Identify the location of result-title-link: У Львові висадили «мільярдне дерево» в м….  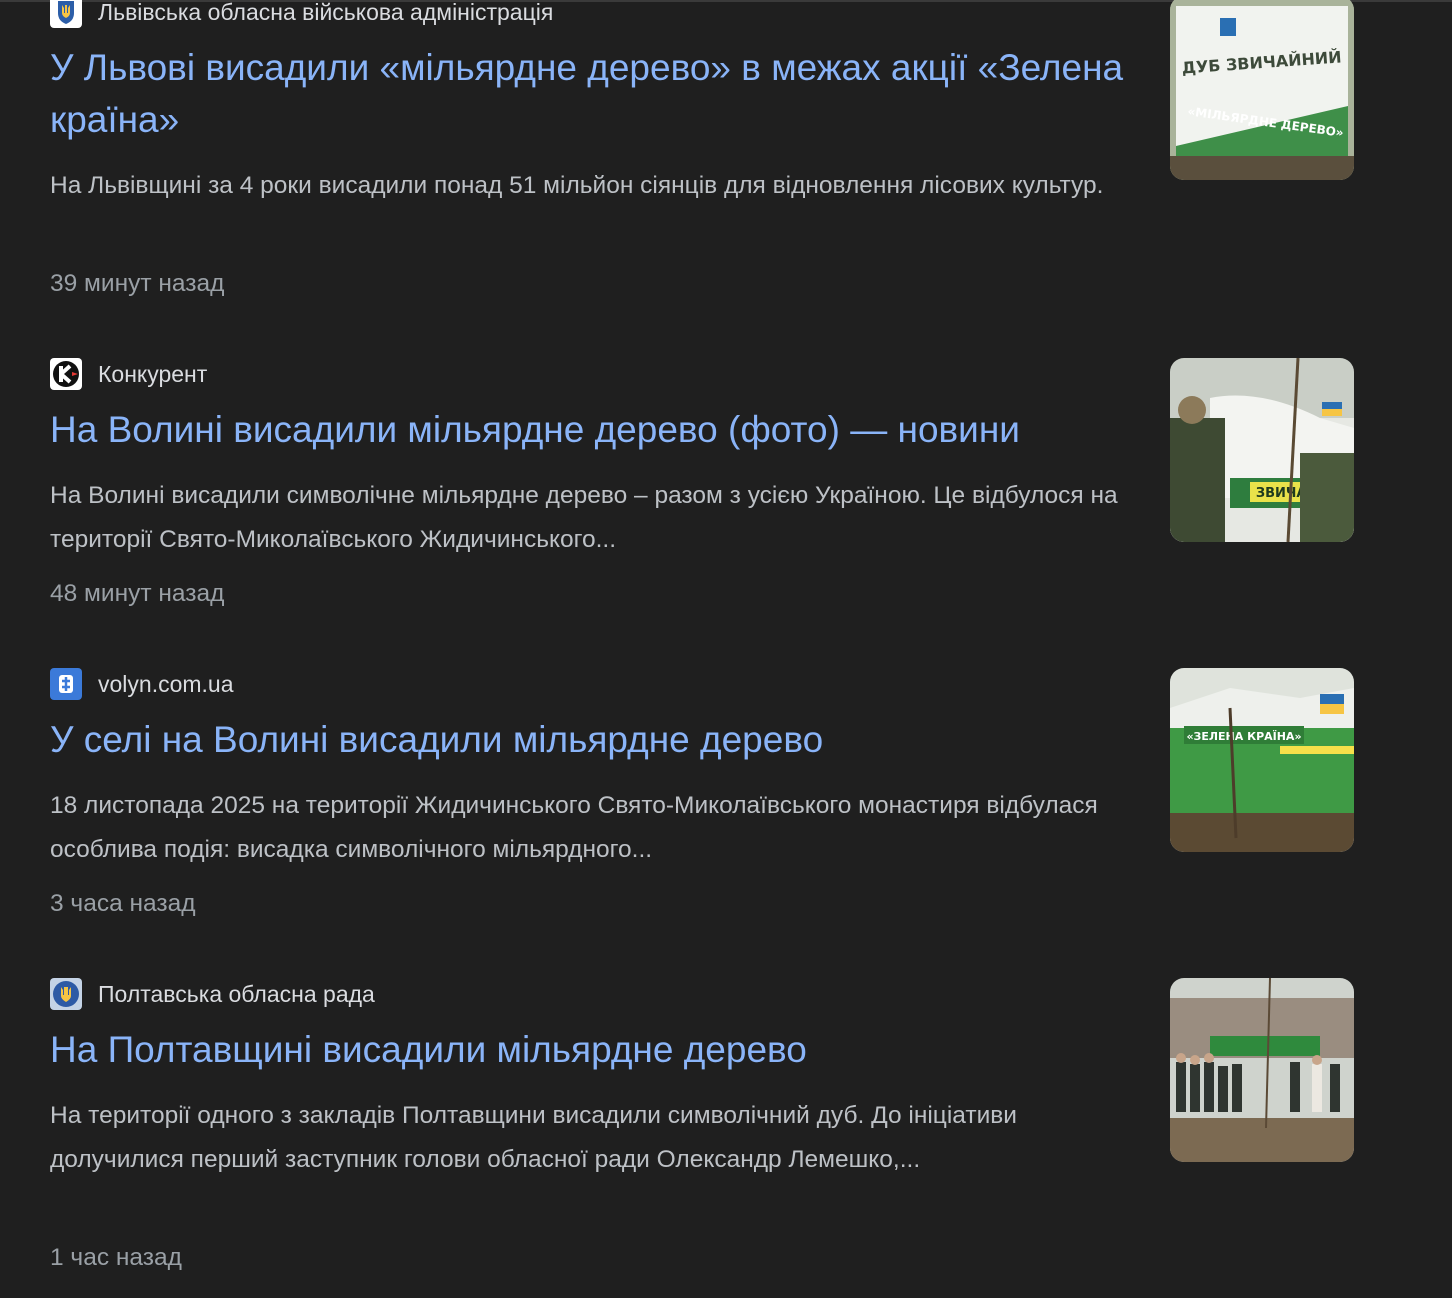
(590, 94).